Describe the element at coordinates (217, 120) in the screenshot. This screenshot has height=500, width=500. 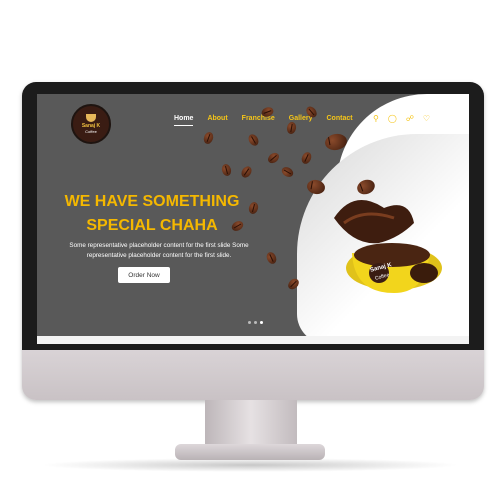
I see `nav-about: About` at that location.